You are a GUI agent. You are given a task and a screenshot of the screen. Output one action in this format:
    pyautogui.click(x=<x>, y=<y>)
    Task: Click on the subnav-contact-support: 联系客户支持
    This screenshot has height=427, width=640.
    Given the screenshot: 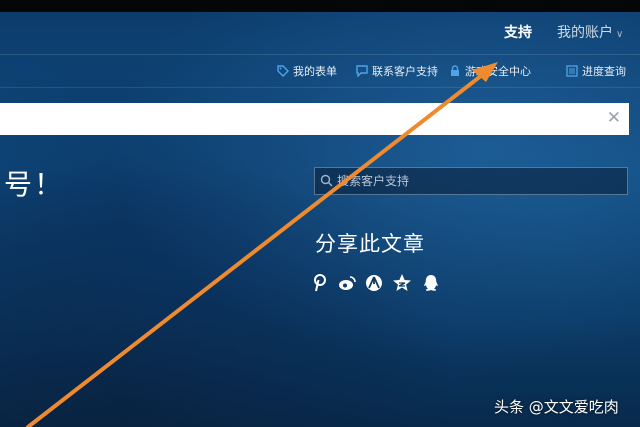 What is the action you would take?
    pyautogui.click(x=397, y=71)
    